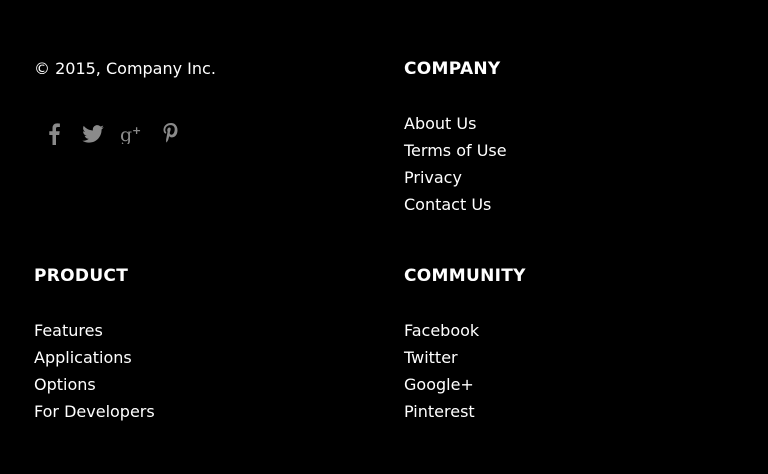 Image resolution: width=768 pixels, height=474 pixels. Describe the element at coordinates (68, 330) in the screenshot. I see `features-link: Features` at that location.